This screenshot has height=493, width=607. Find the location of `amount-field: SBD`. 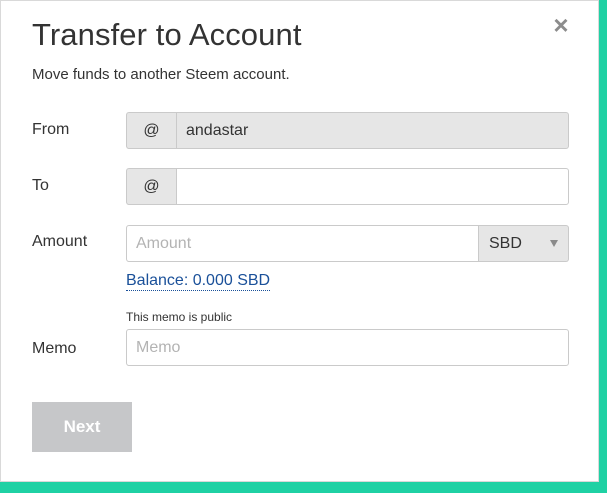

amount-field: SBD is located at coordinates (347, 243).